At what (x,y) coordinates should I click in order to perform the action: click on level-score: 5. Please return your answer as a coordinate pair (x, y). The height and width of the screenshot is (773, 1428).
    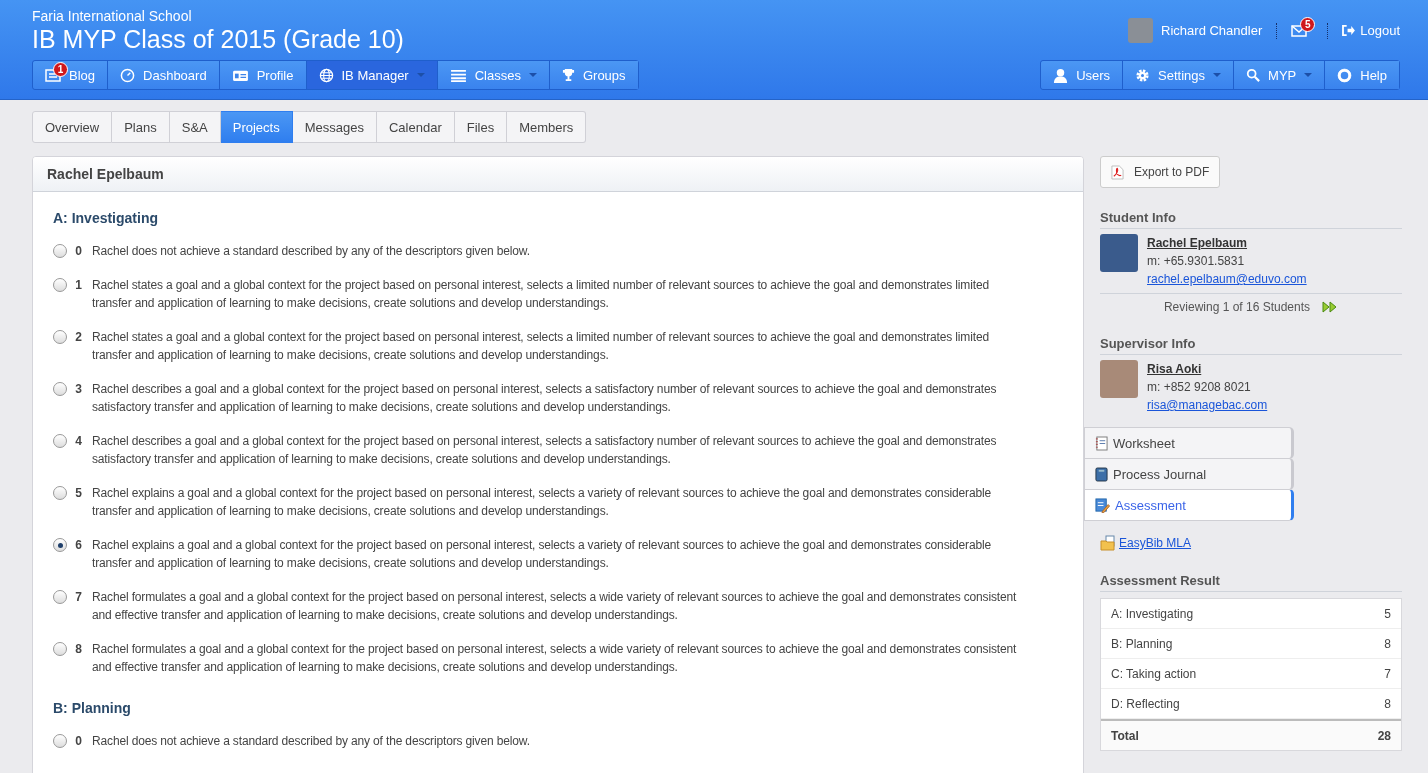
    Looking at the image, I should click on (78, 493).